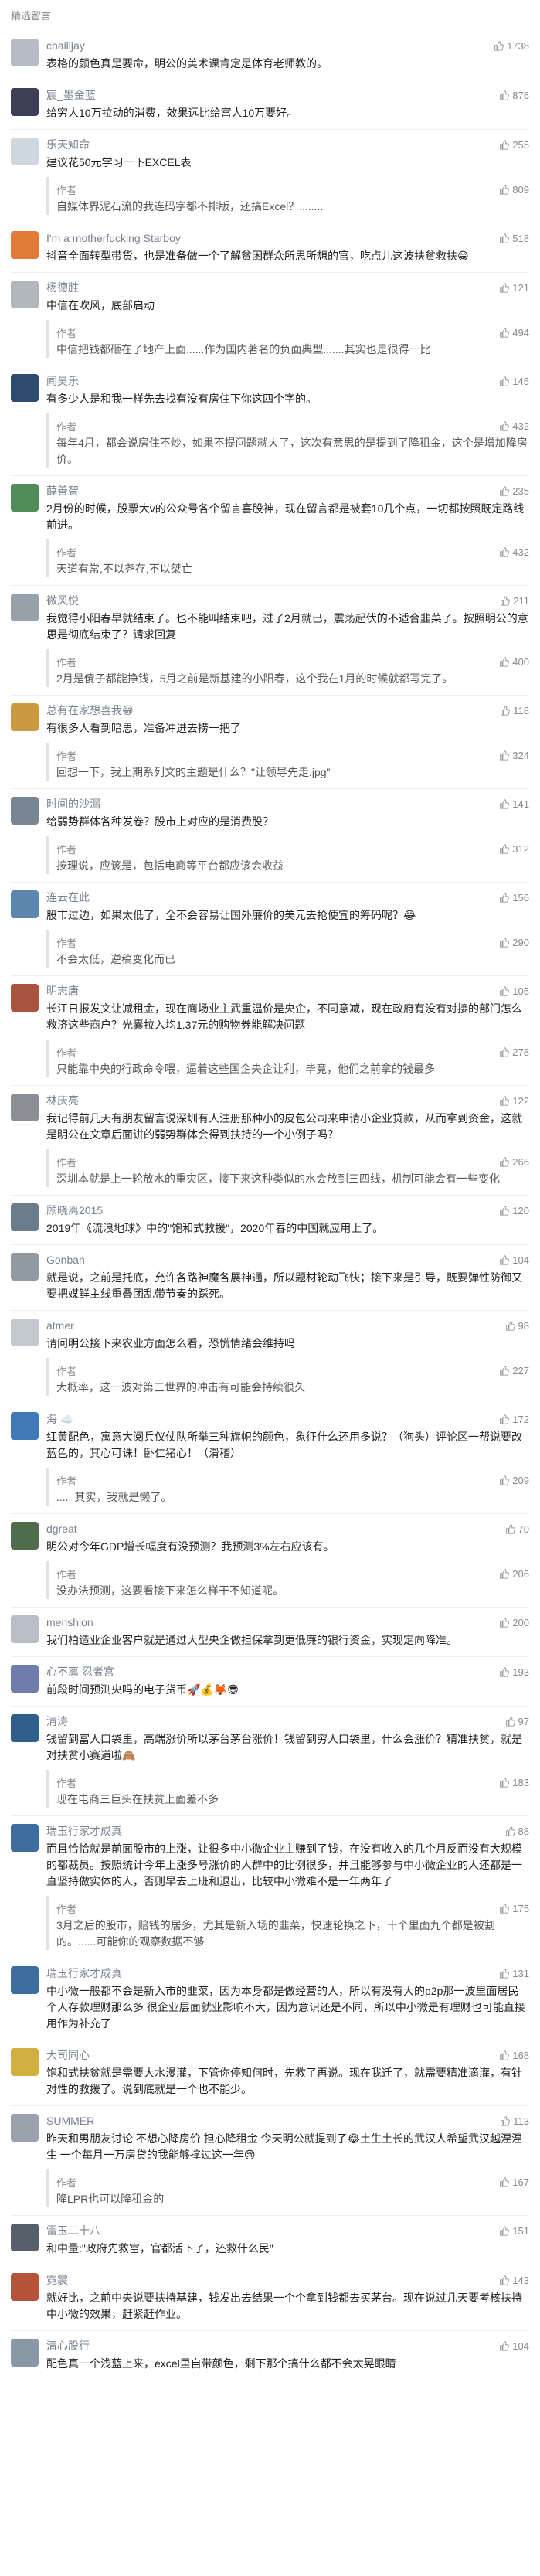 Image resolution: width=540 pixels, height=2576 pixels. Describe the element at coordinates (520, 238) in the screenshot. I see `like-count: 518` at that location.